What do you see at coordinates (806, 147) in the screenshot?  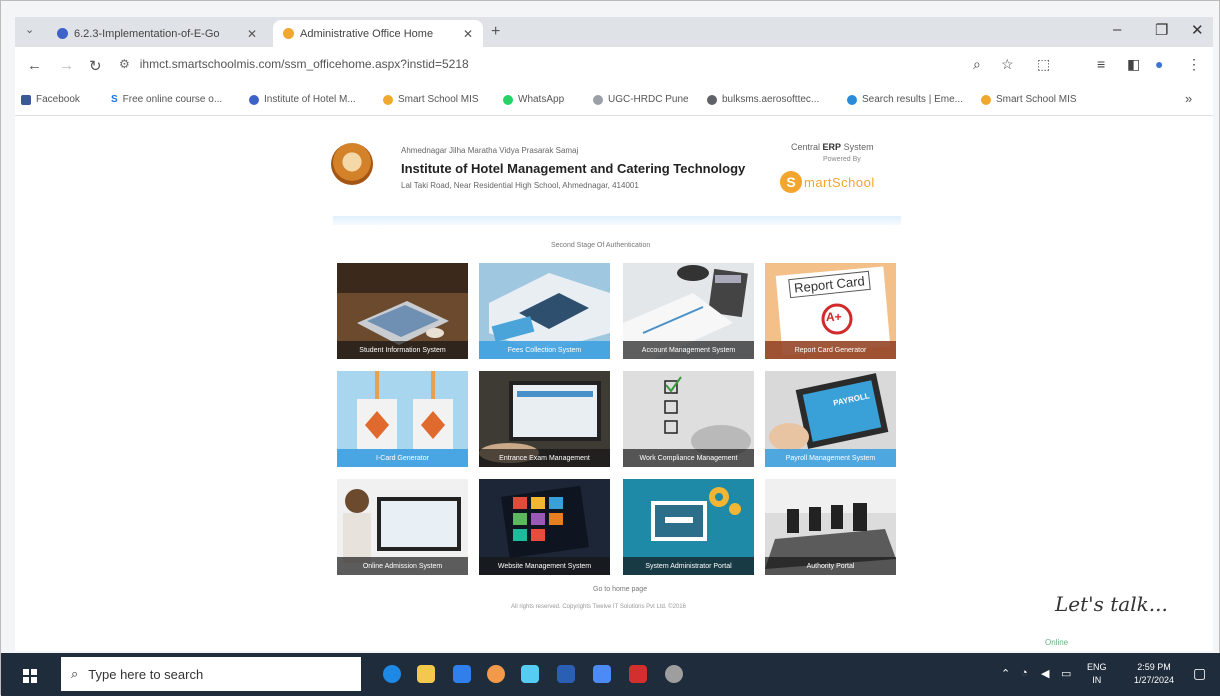 I see `erp-prefix: Central` at bounding box center [806, 147].